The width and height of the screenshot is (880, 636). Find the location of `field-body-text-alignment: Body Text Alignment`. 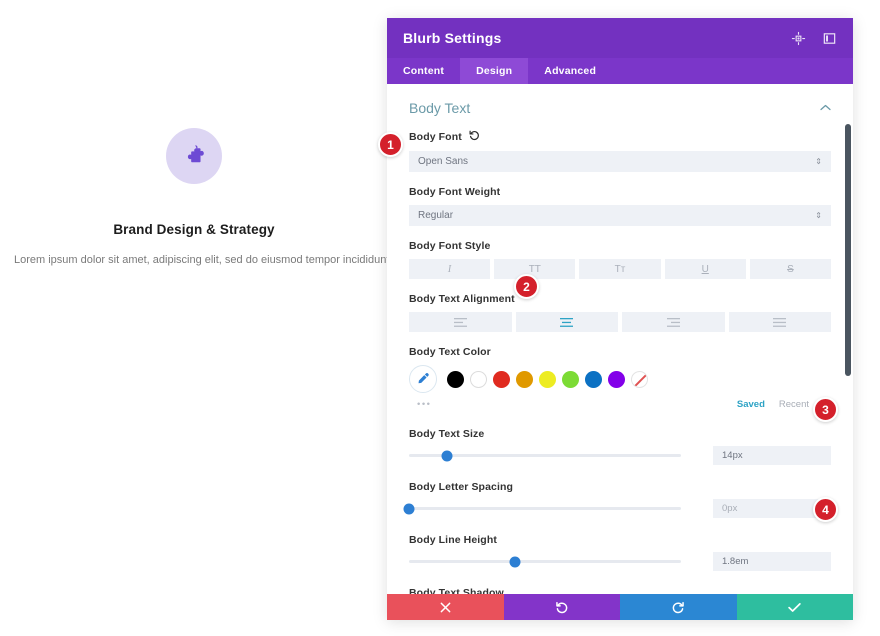

field-body-text-alignment: Body Text Alignment is located at coordinates (620, 312).